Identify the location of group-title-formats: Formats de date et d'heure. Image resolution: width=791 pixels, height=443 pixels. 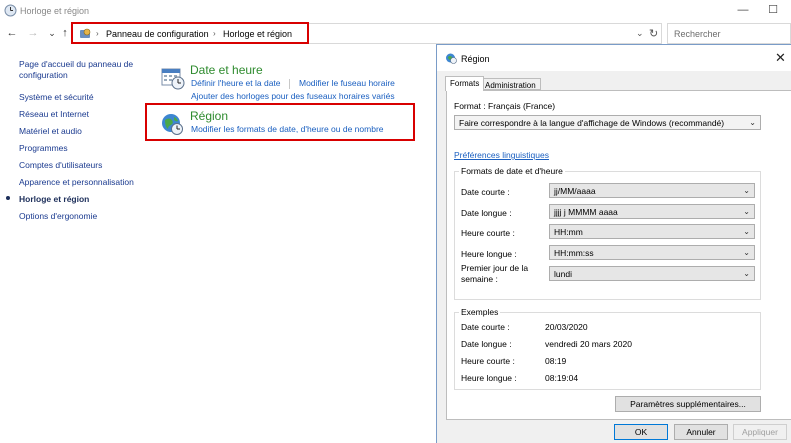
(512, 171).